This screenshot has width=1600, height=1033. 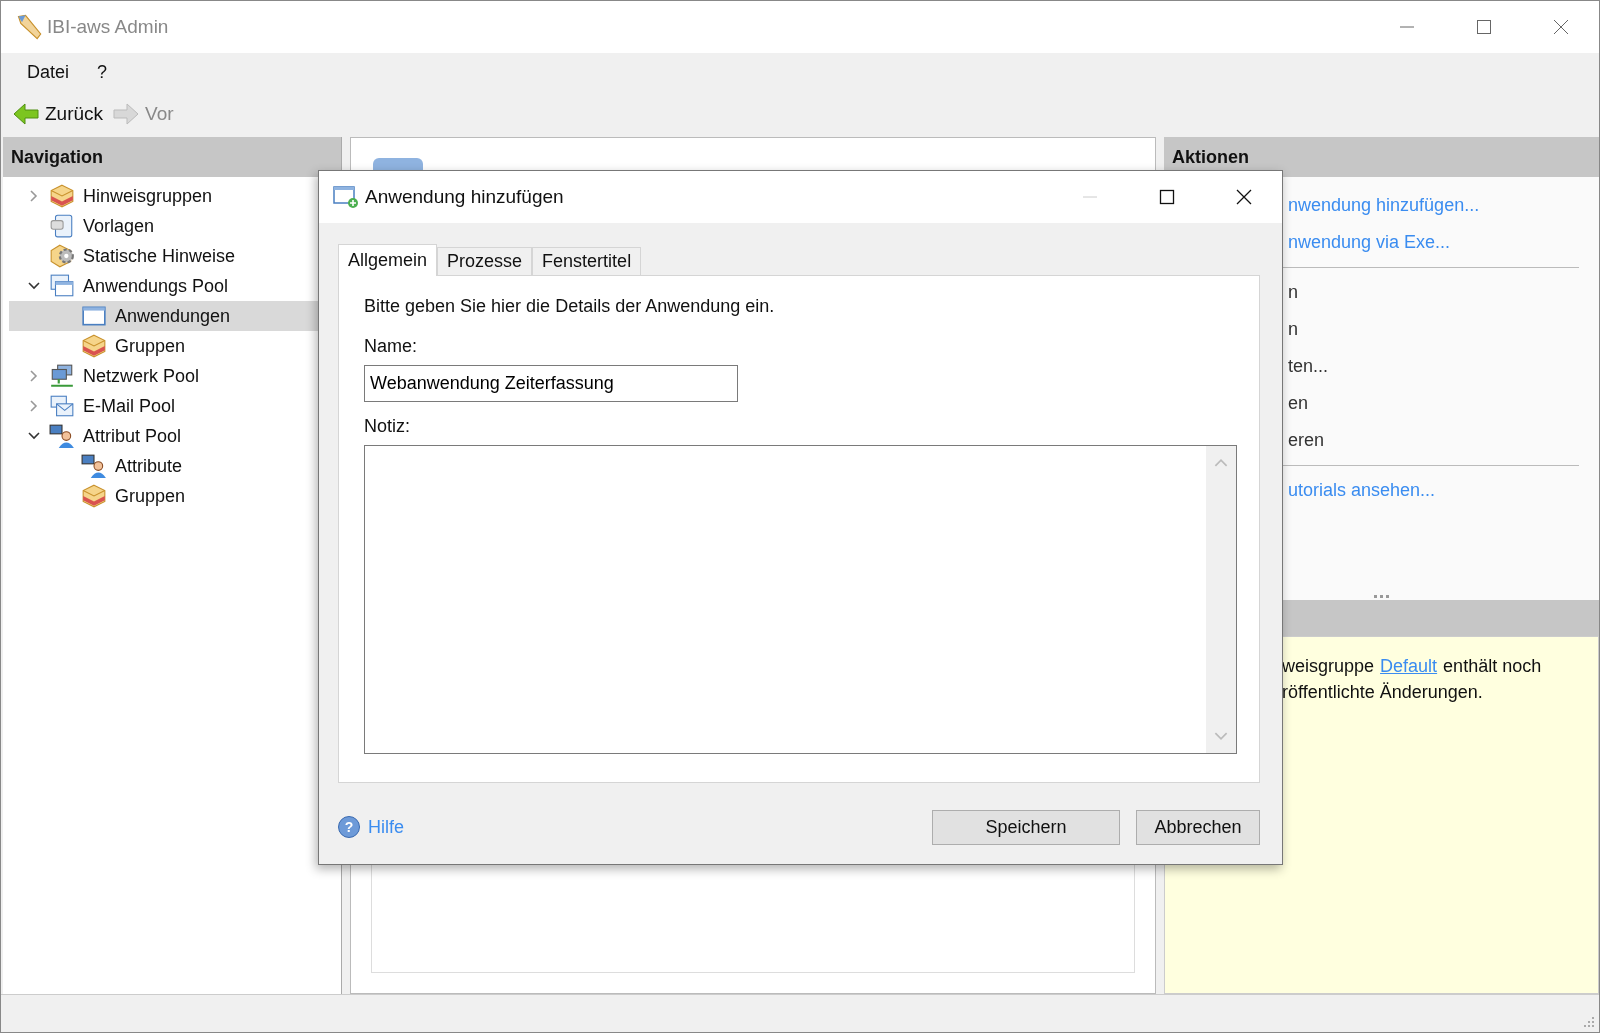 What do you see at coordinates (388, 260) in the screenshot?
I see `tab: Allgemein` at bounding box center [388, 260].